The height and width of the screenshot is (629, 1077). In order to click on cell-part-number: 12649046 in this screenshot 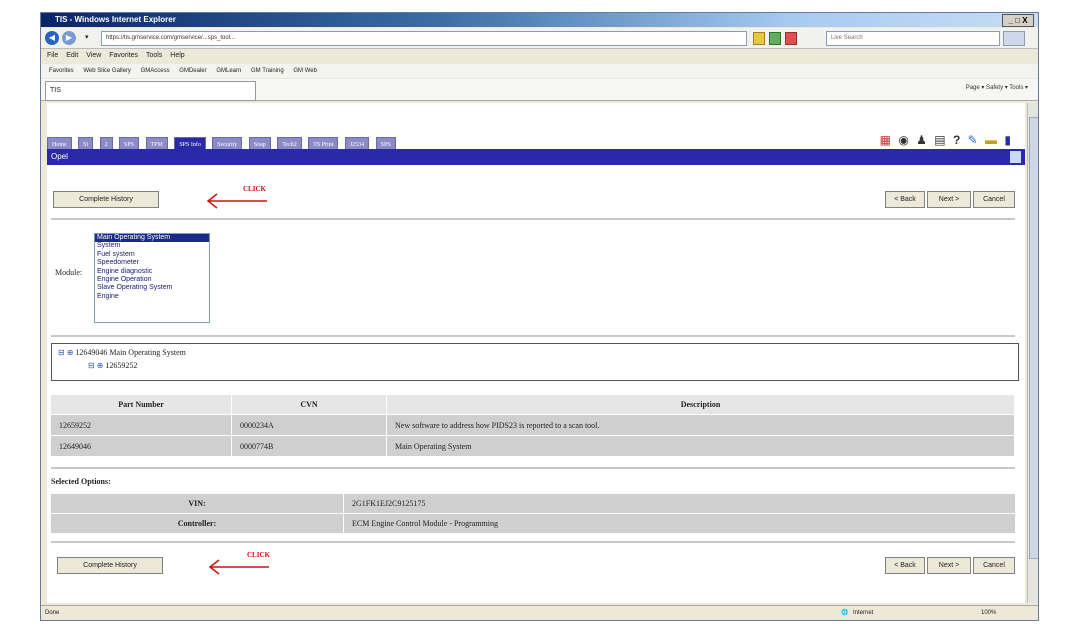, I will do `click(141, 445)`.